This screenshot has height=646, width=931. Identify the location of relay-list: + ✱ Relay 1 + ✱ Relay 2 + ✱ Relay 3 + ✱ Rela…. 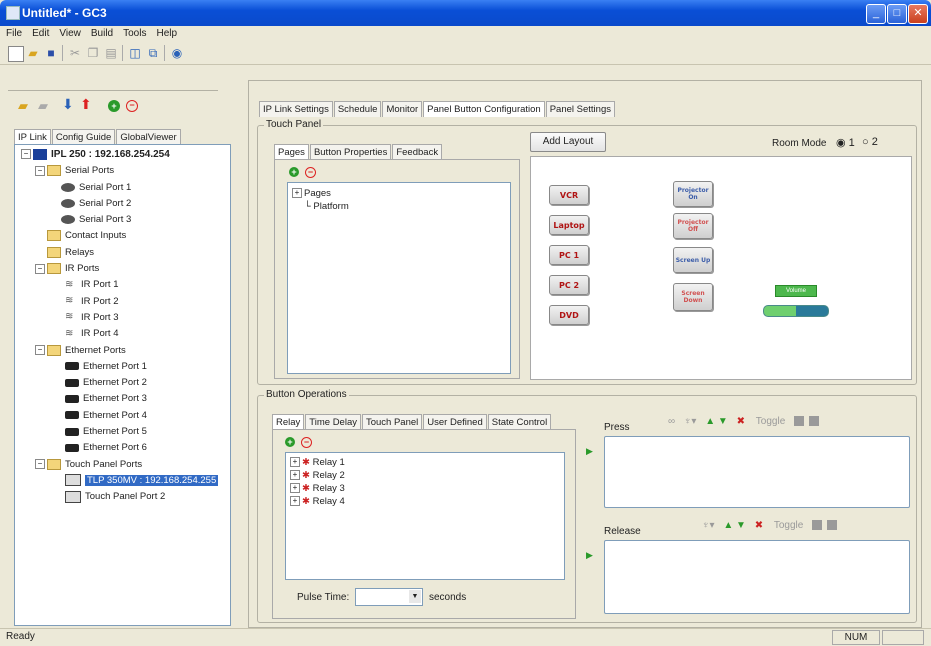
(425, 516).